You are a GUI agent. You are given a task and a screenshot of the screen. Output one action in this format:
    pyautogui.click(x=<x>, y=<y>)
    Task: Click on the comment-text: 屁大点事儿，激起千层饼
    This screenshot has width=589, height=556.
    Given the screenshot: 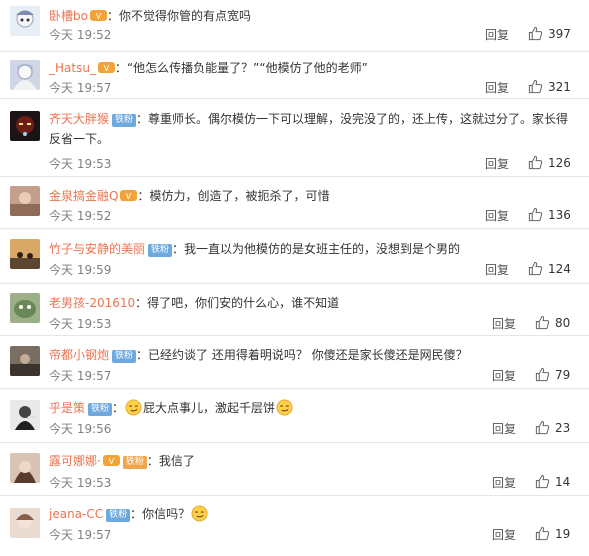 What is the action you would take?
    pyautogui.click(x=209, y=408)
    